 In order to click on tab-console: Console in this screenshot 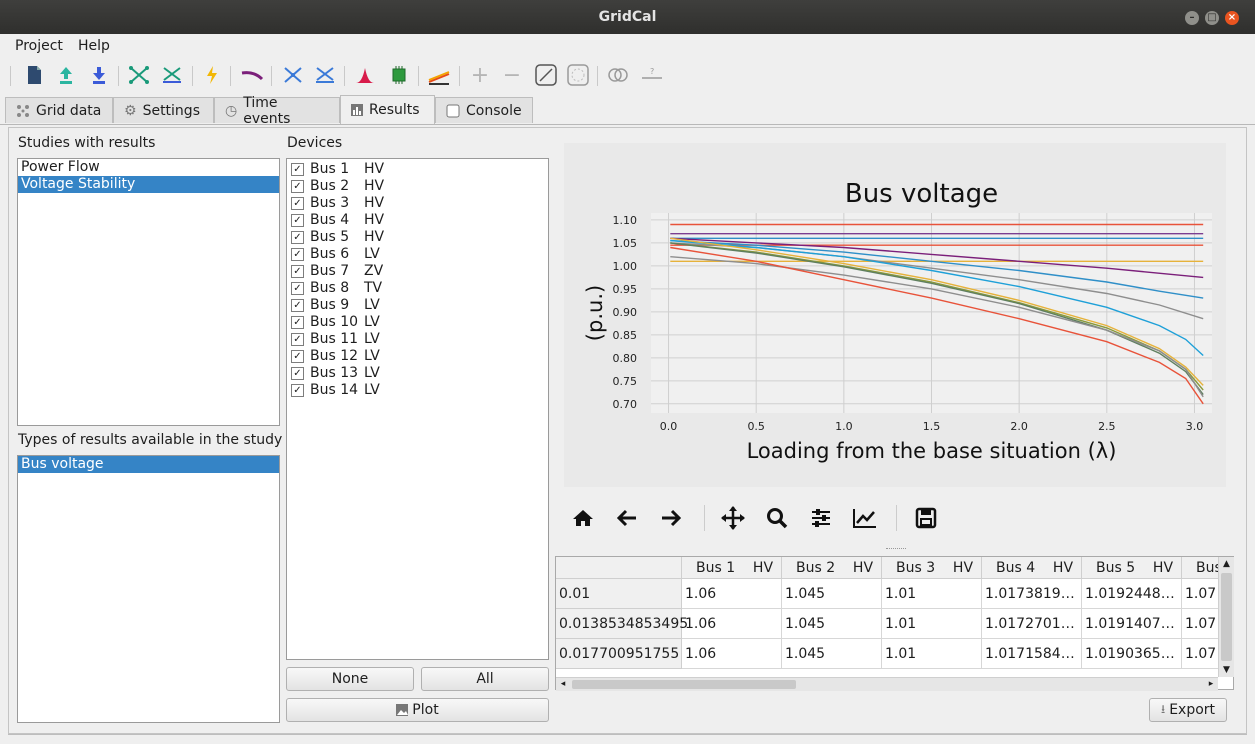, I will do `click(484, 110)`.